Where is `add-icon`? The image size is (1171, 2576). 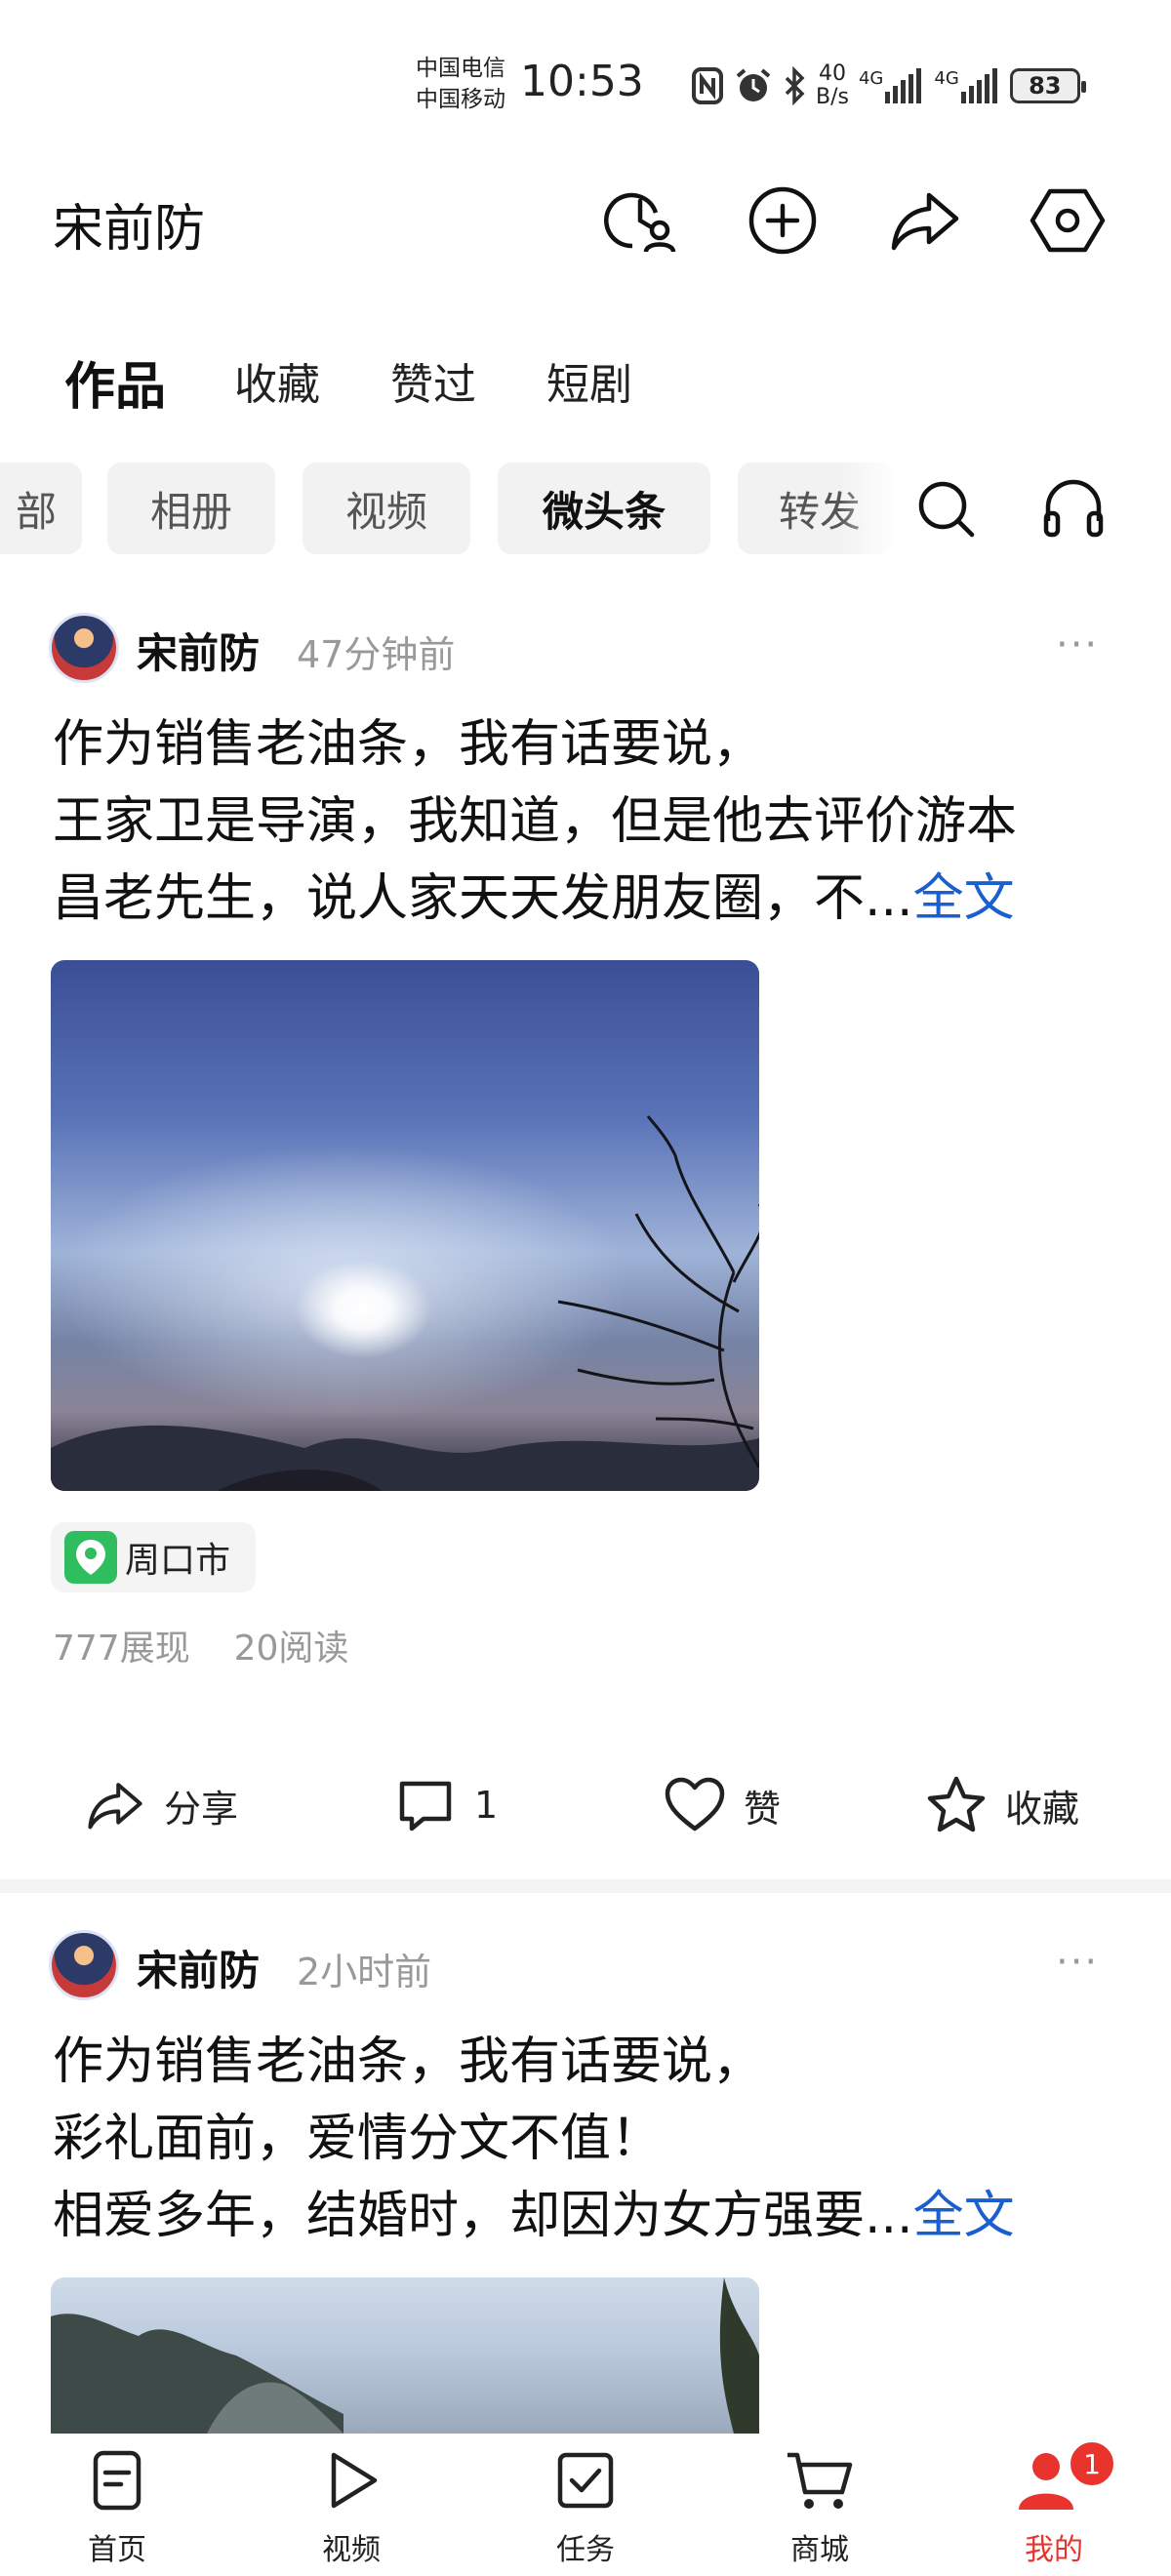 add-icon is located at coordinates (783, 220).